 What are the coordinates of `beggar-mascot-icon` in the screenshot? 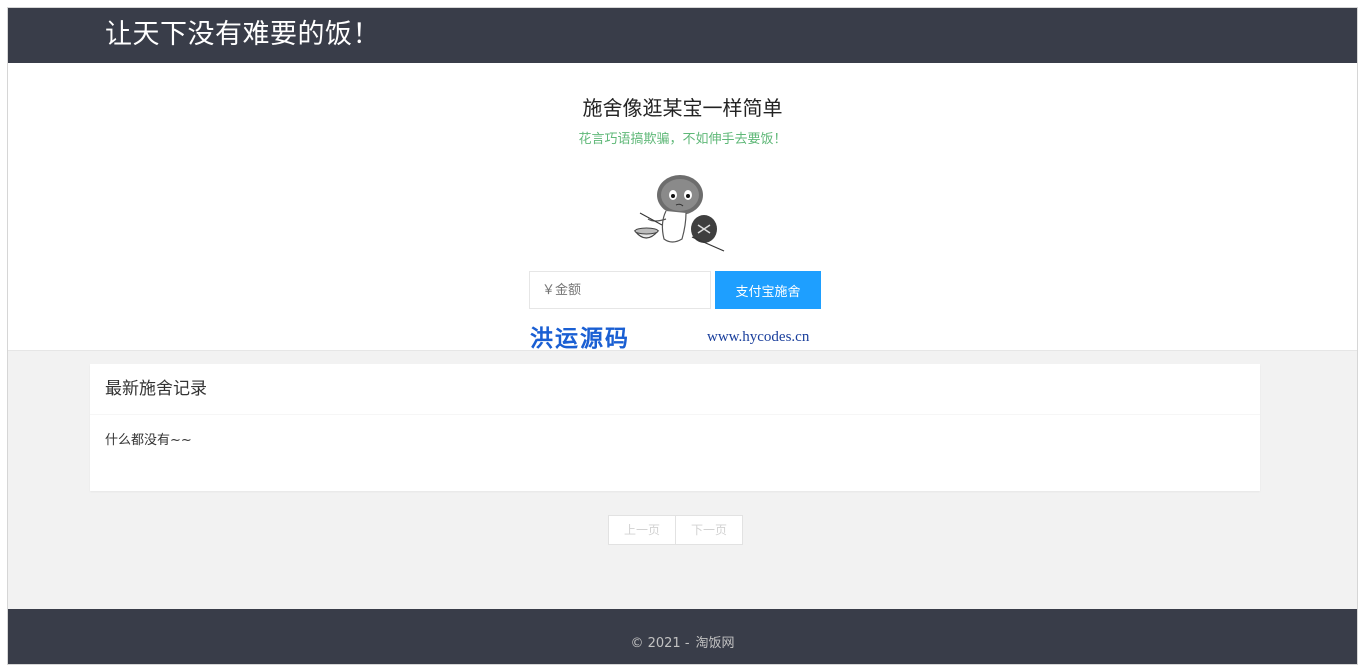 It's located at (679, 213).